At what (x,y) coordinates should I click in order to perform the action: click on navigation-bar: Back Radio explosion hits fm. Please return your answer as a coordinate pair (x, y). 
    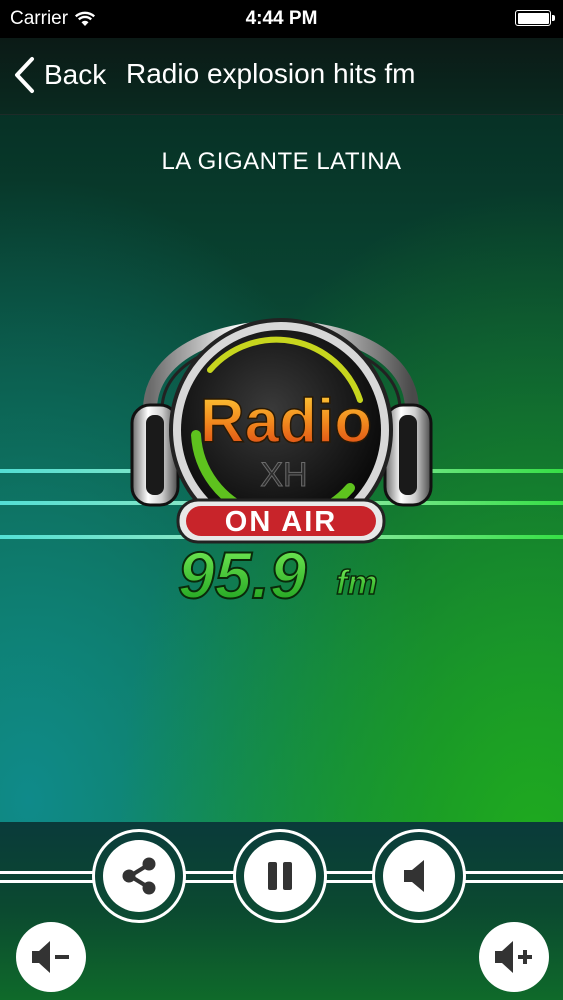
    Looking at the image, I should click on (281, 76).